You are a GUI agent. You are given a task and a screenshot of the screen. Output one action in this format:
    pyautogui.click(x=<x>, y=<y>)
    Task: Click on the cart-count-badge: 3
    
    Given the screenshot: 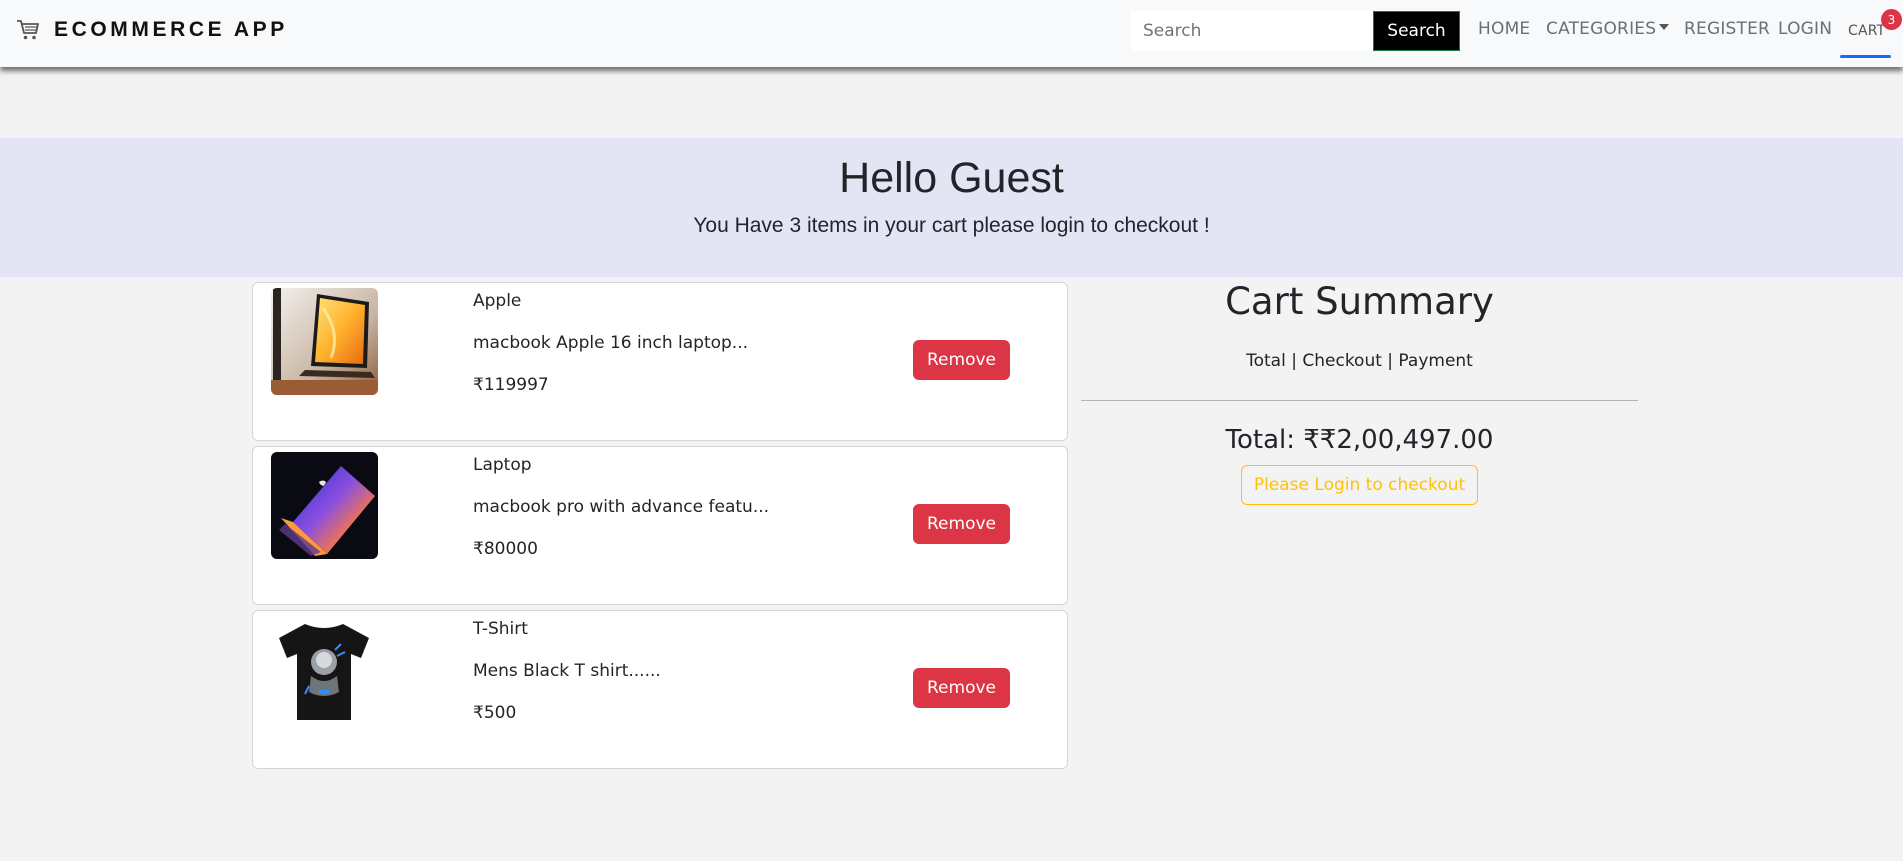 What is the action you would take?
    pyautogui.click(x=1891, y=19)
    